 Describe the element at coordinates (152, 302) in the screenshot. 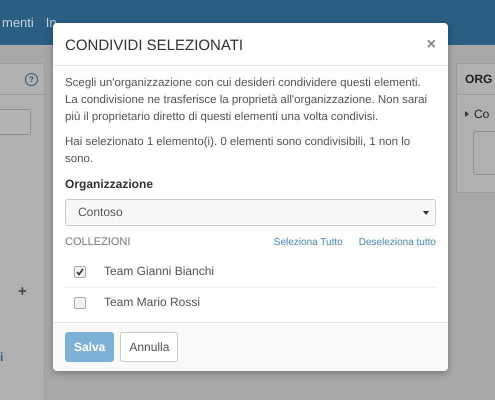

I see `collection-name: Team Mario Rossi` at that location.